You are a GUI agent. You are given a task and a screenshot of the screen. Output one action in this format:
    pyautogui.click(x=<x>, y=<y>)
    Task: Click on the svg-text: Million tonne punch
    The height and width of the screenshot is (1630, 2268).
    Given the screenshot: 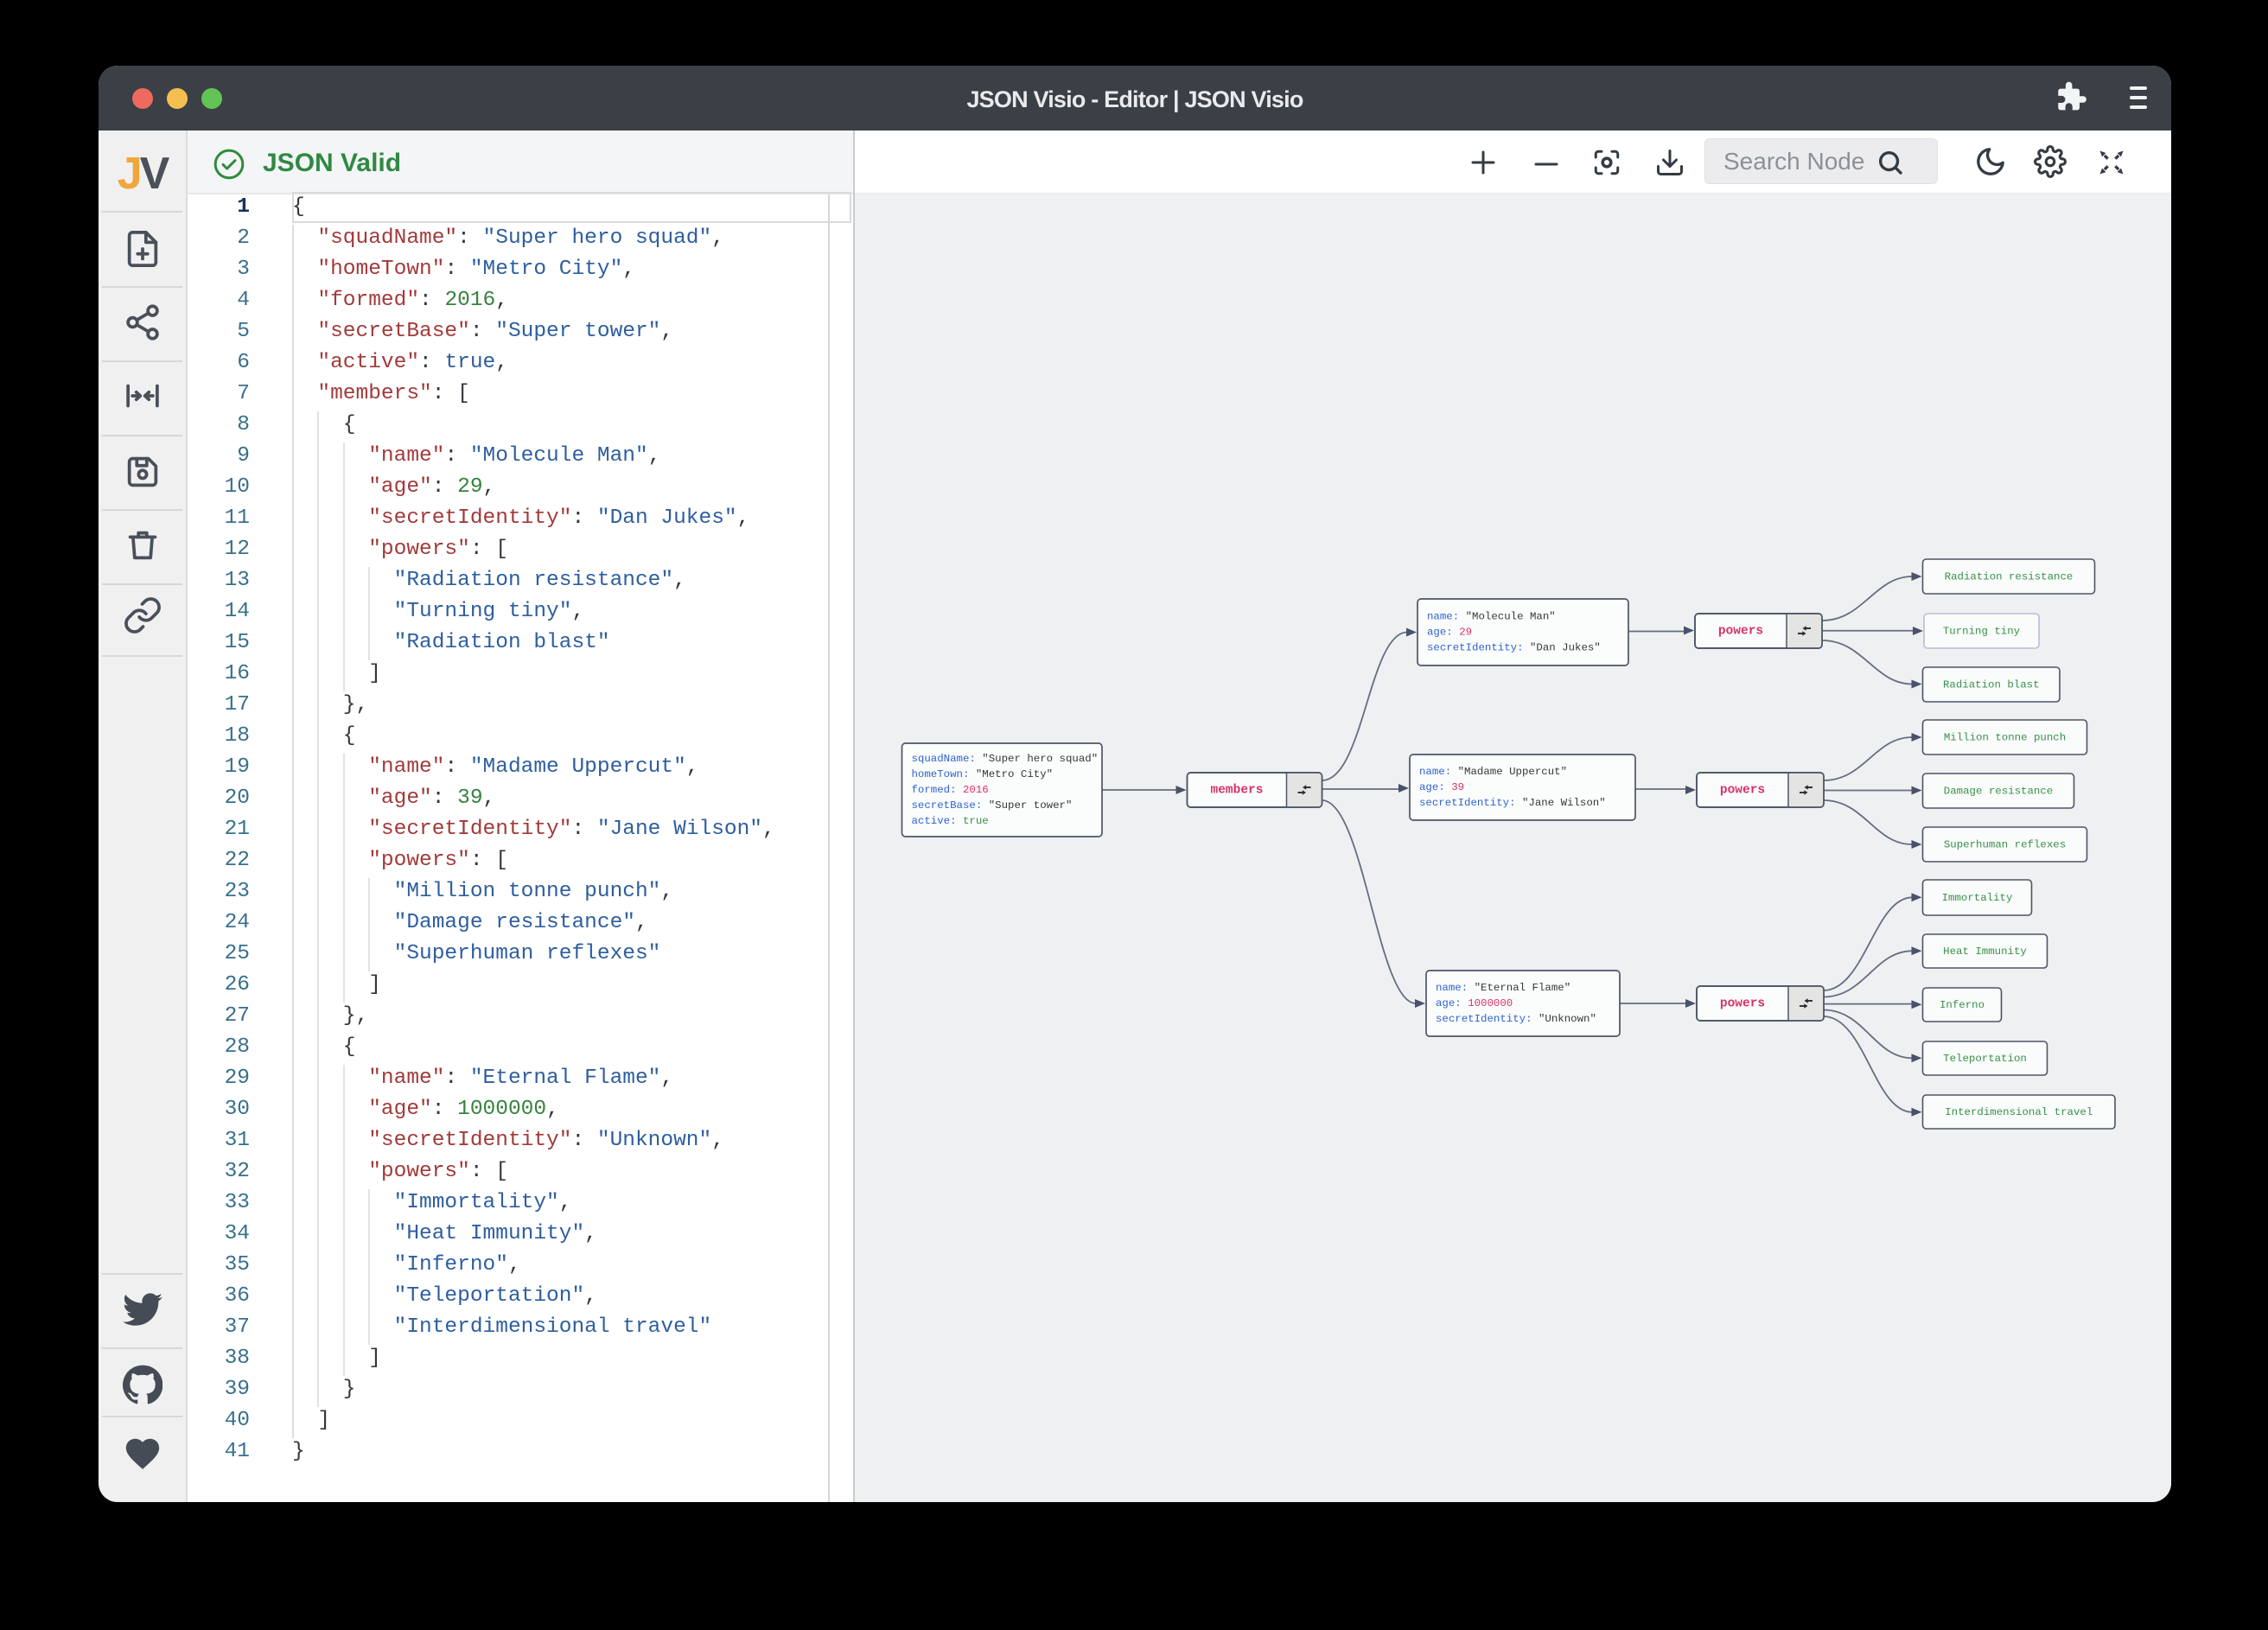 What is the action you would take?
    pyautogui.click(x=2005, y=738)
    